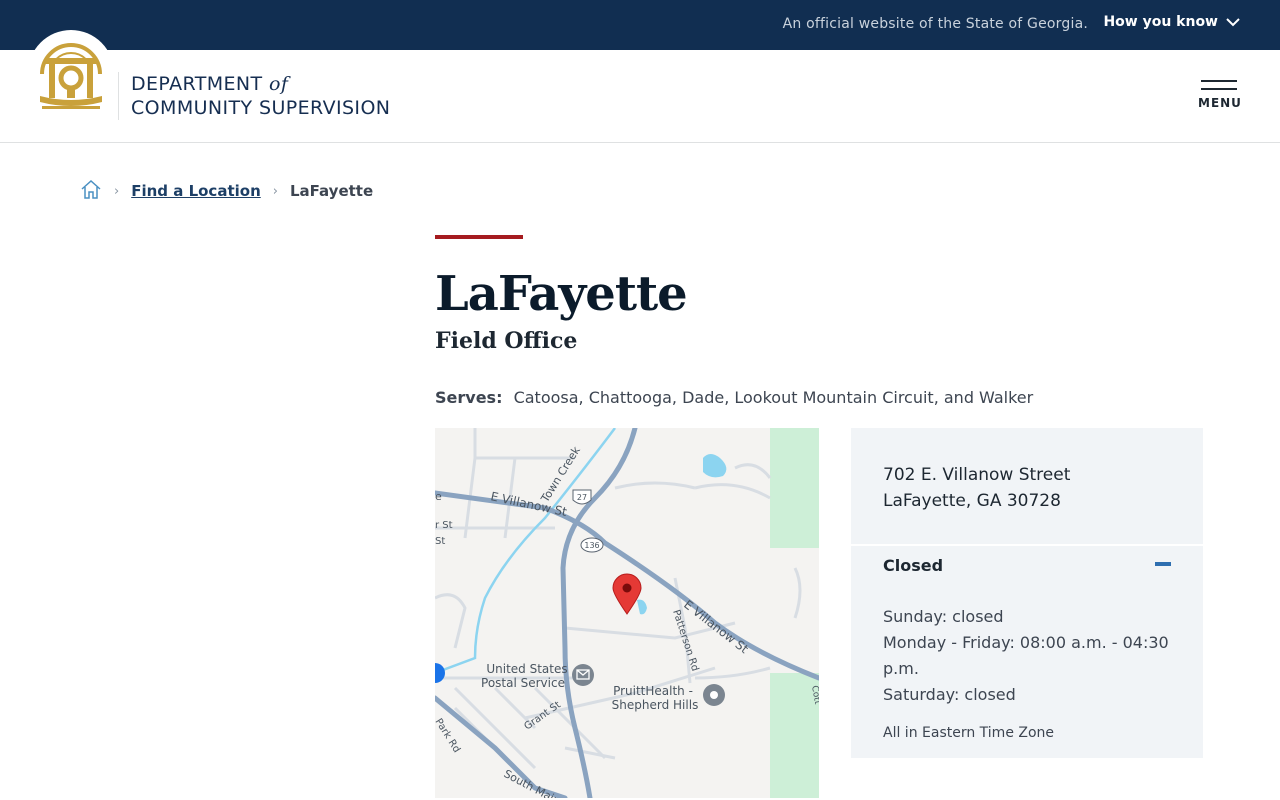 This screenshot has height=800, width=1280. Describe the element at coordinates (331, 191) in the screenshot. I see `breadcrumb-current: LaFayette` at that location.